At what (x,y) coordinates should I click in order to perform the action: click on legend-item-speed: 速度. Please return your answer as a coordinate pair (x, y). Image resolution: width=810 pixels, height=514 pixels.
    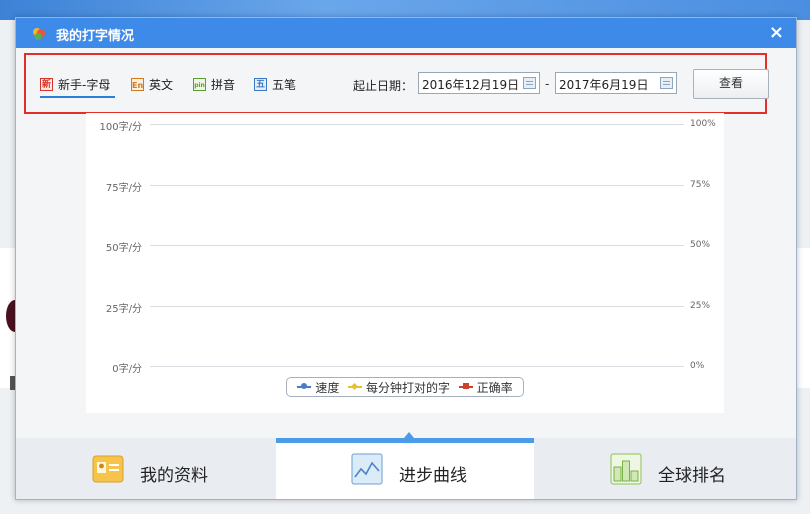
    Looking at the image, I should click on (318, 387).